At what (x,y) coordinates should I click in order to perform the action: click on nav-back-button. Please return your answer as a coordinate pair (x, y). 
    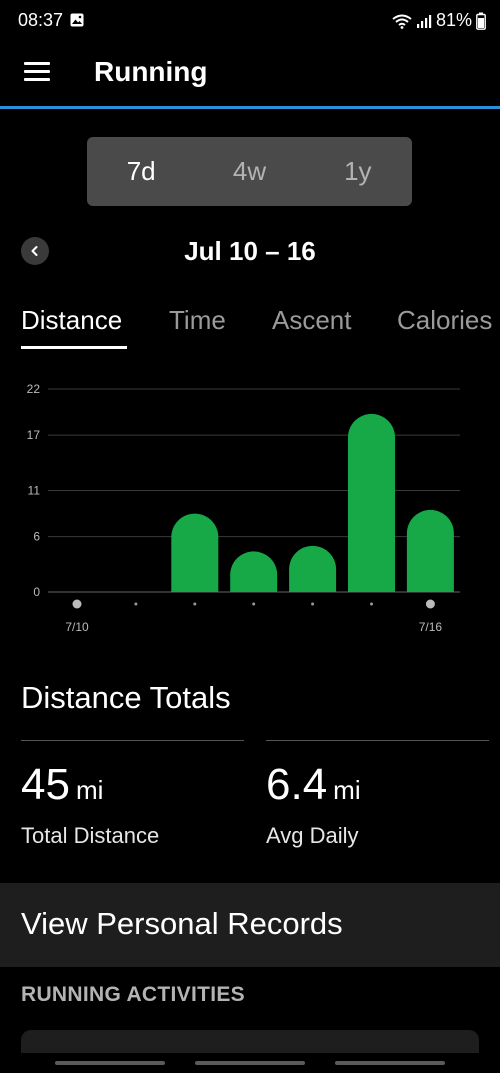
    Looking at the image, I should click on (390, 1063).